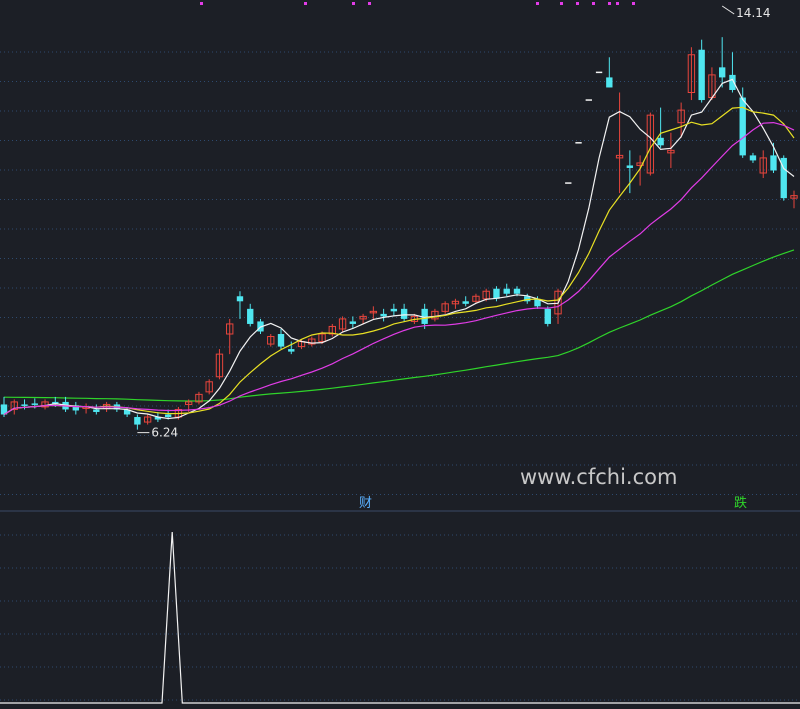  I want to click on buy-signal-label: 财, so click(365, 503).